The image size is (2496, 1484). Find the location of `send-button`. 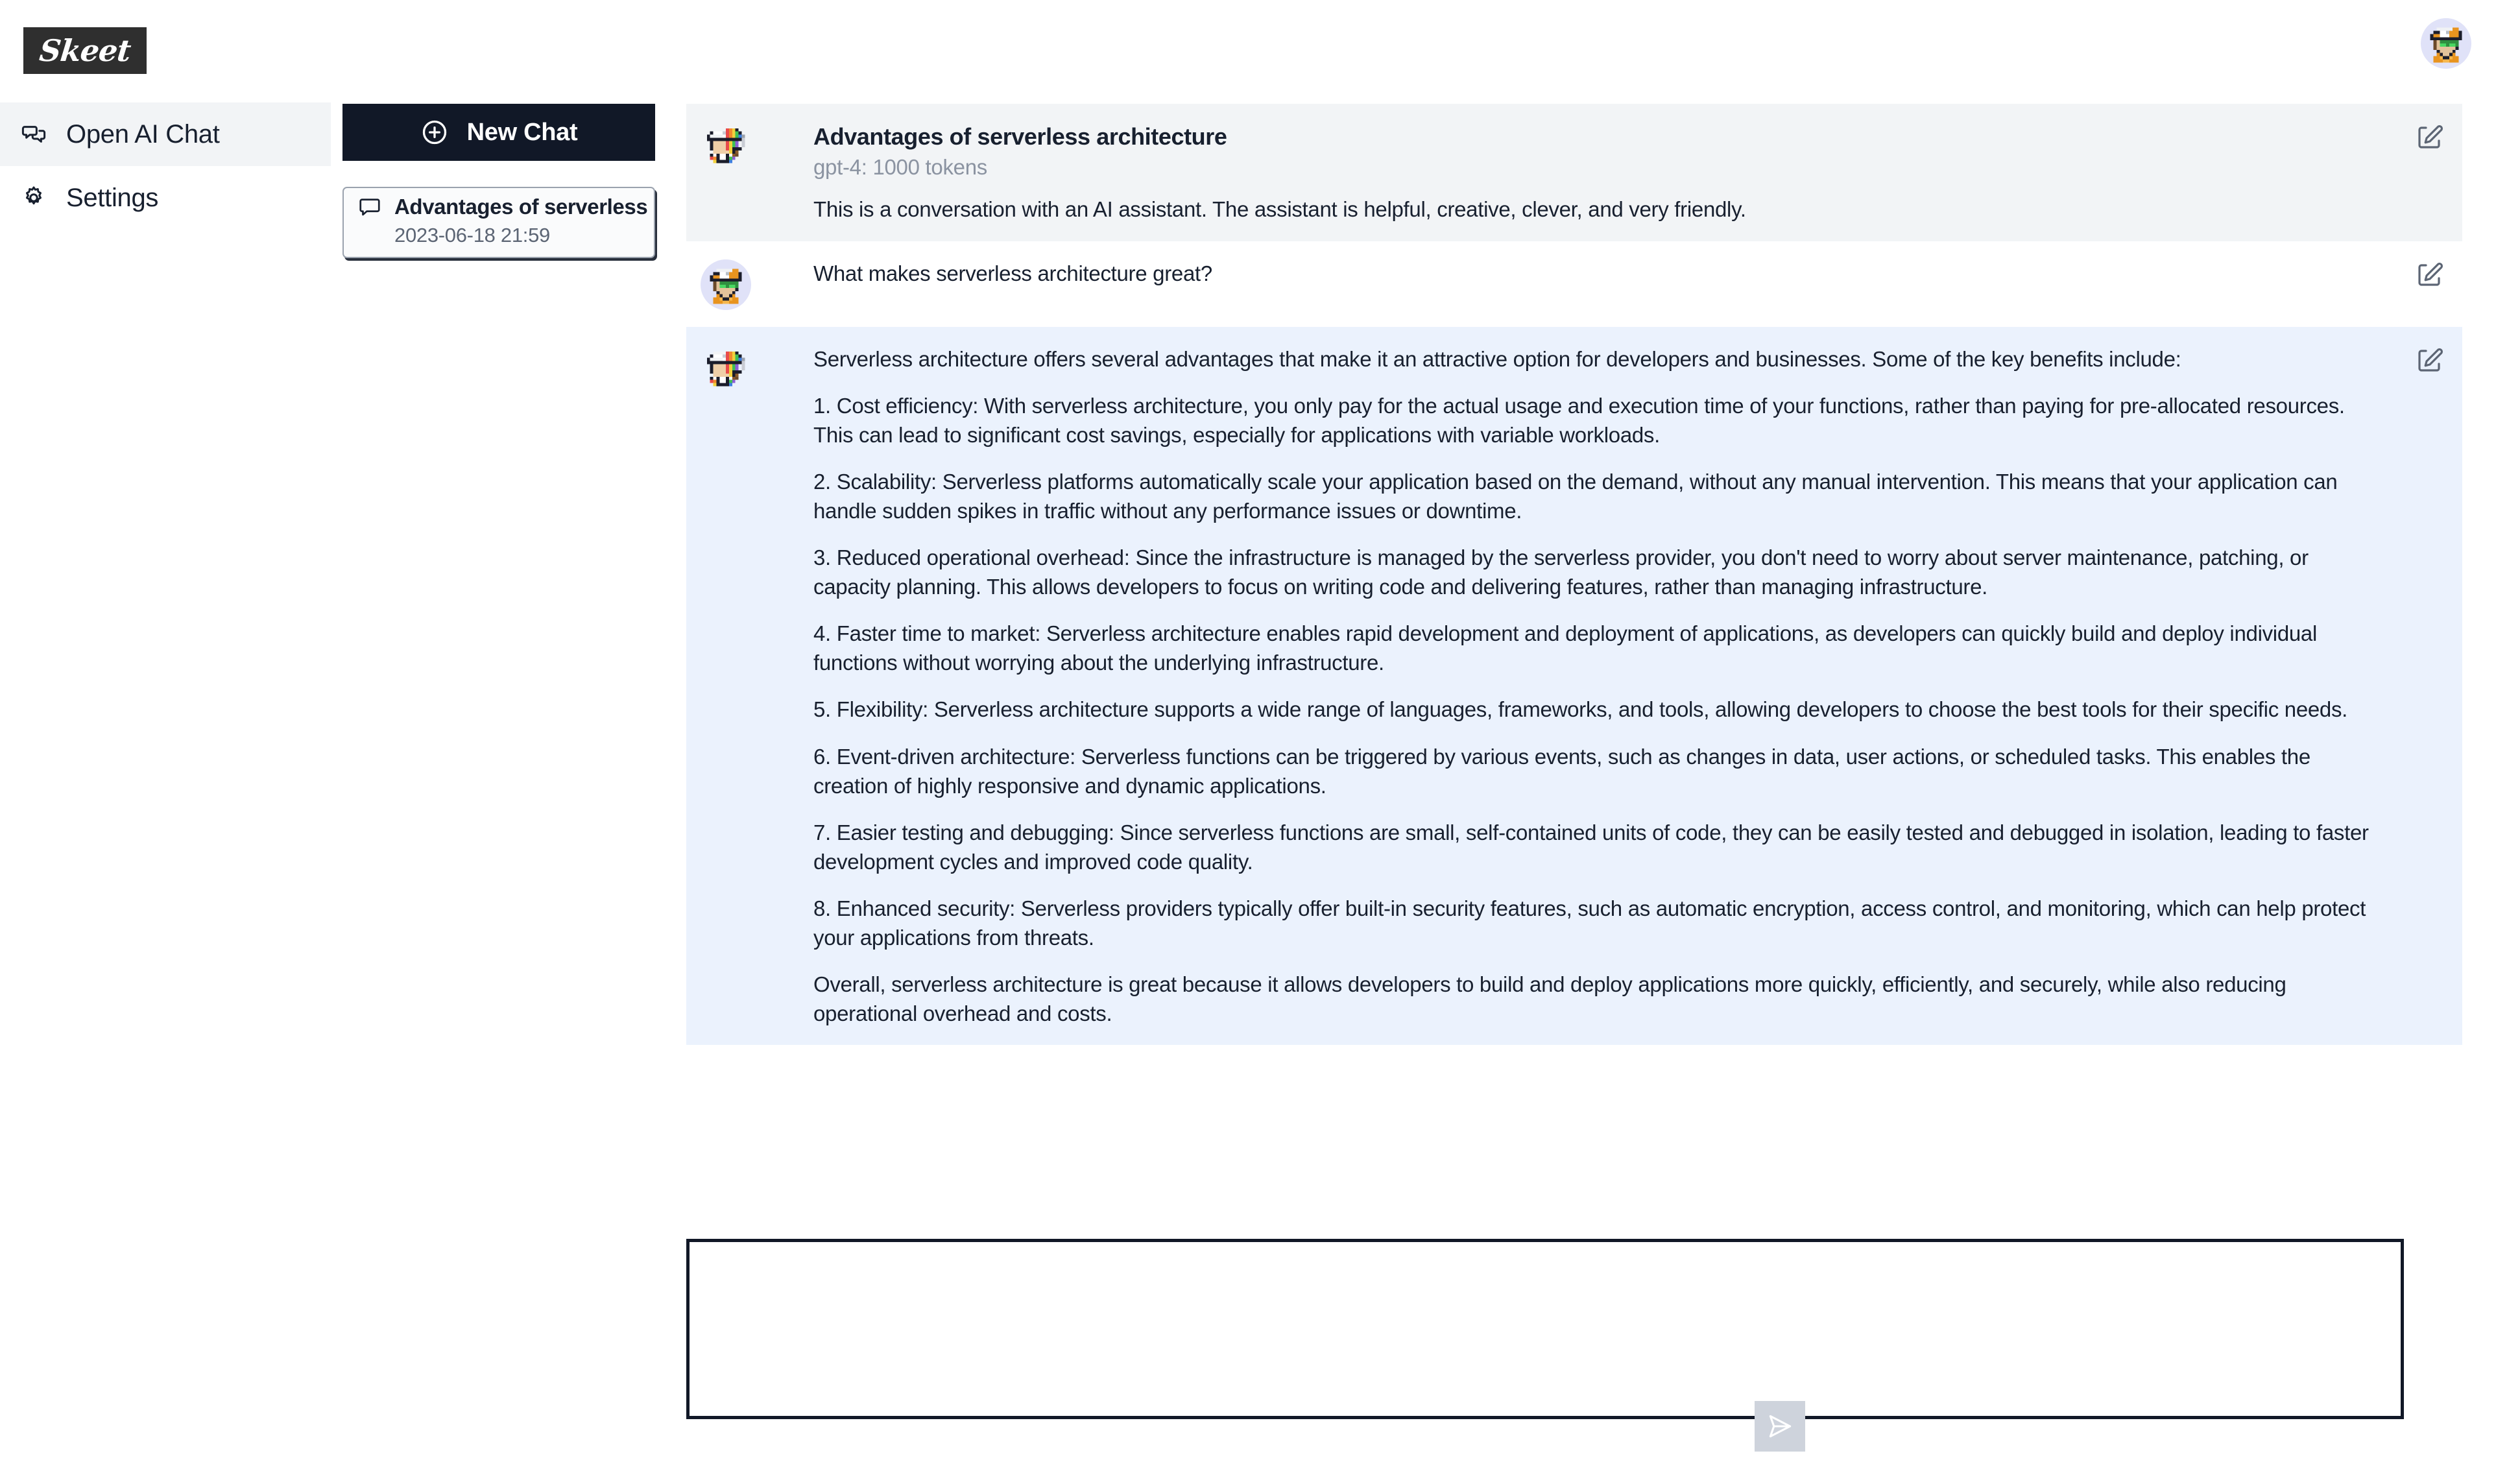

send-button is located at coordinates (1780, 1427).